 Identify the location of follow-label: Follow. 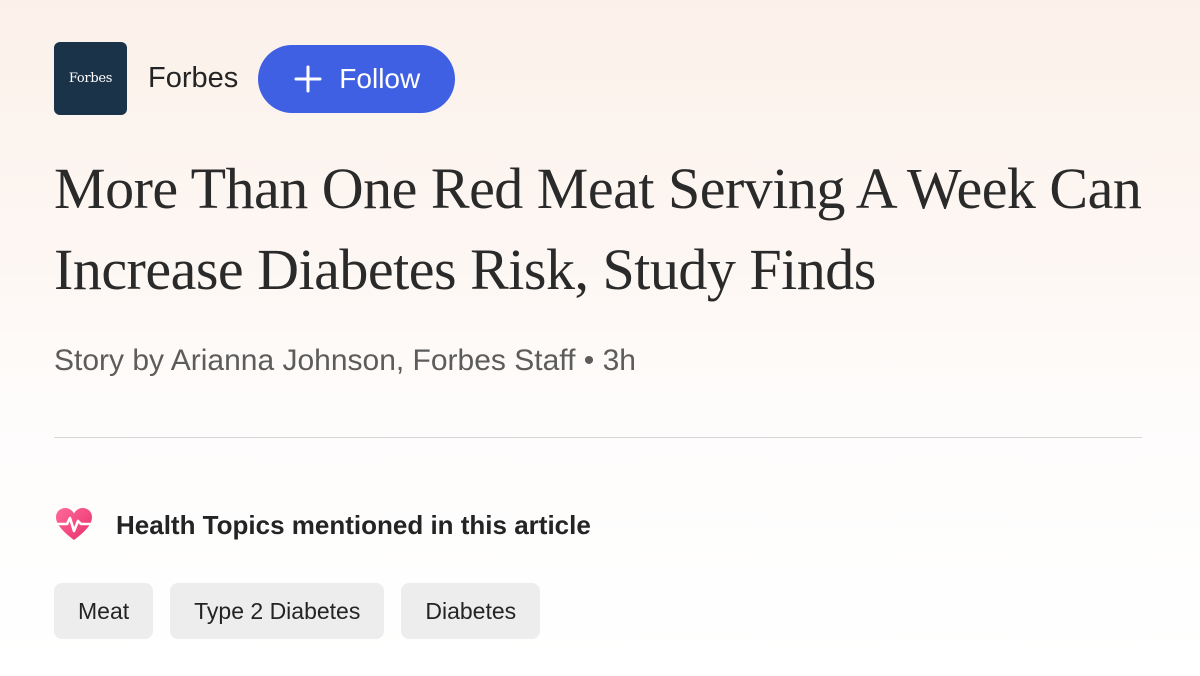
(380, 78).